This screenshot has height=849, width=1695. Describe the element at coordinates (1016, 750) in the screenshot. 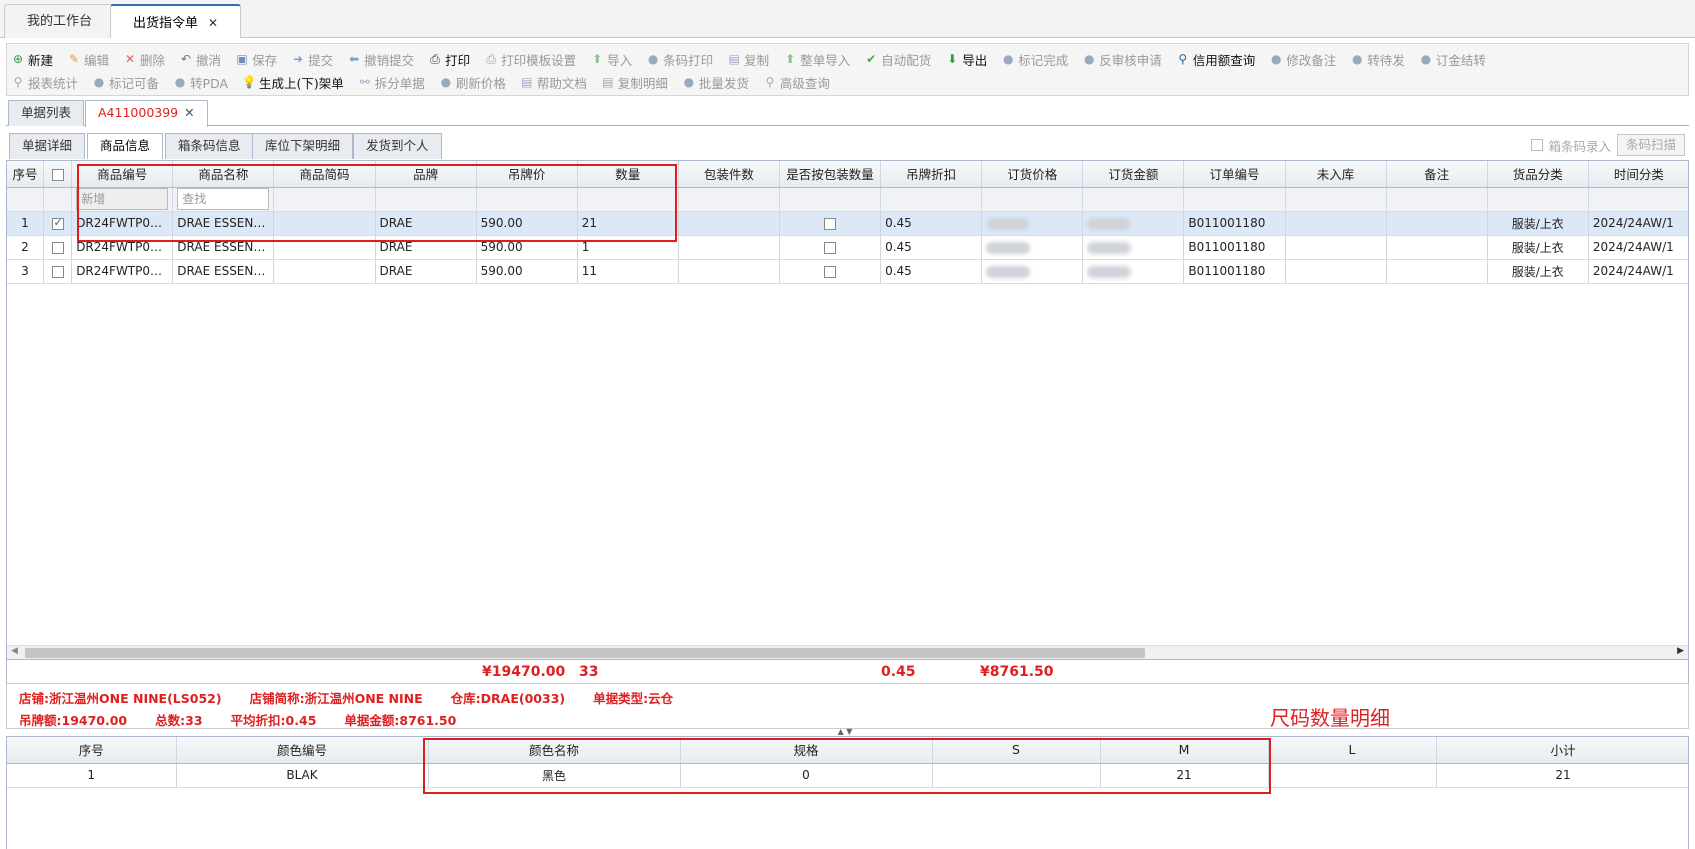

I see `col-header: S` at that location.